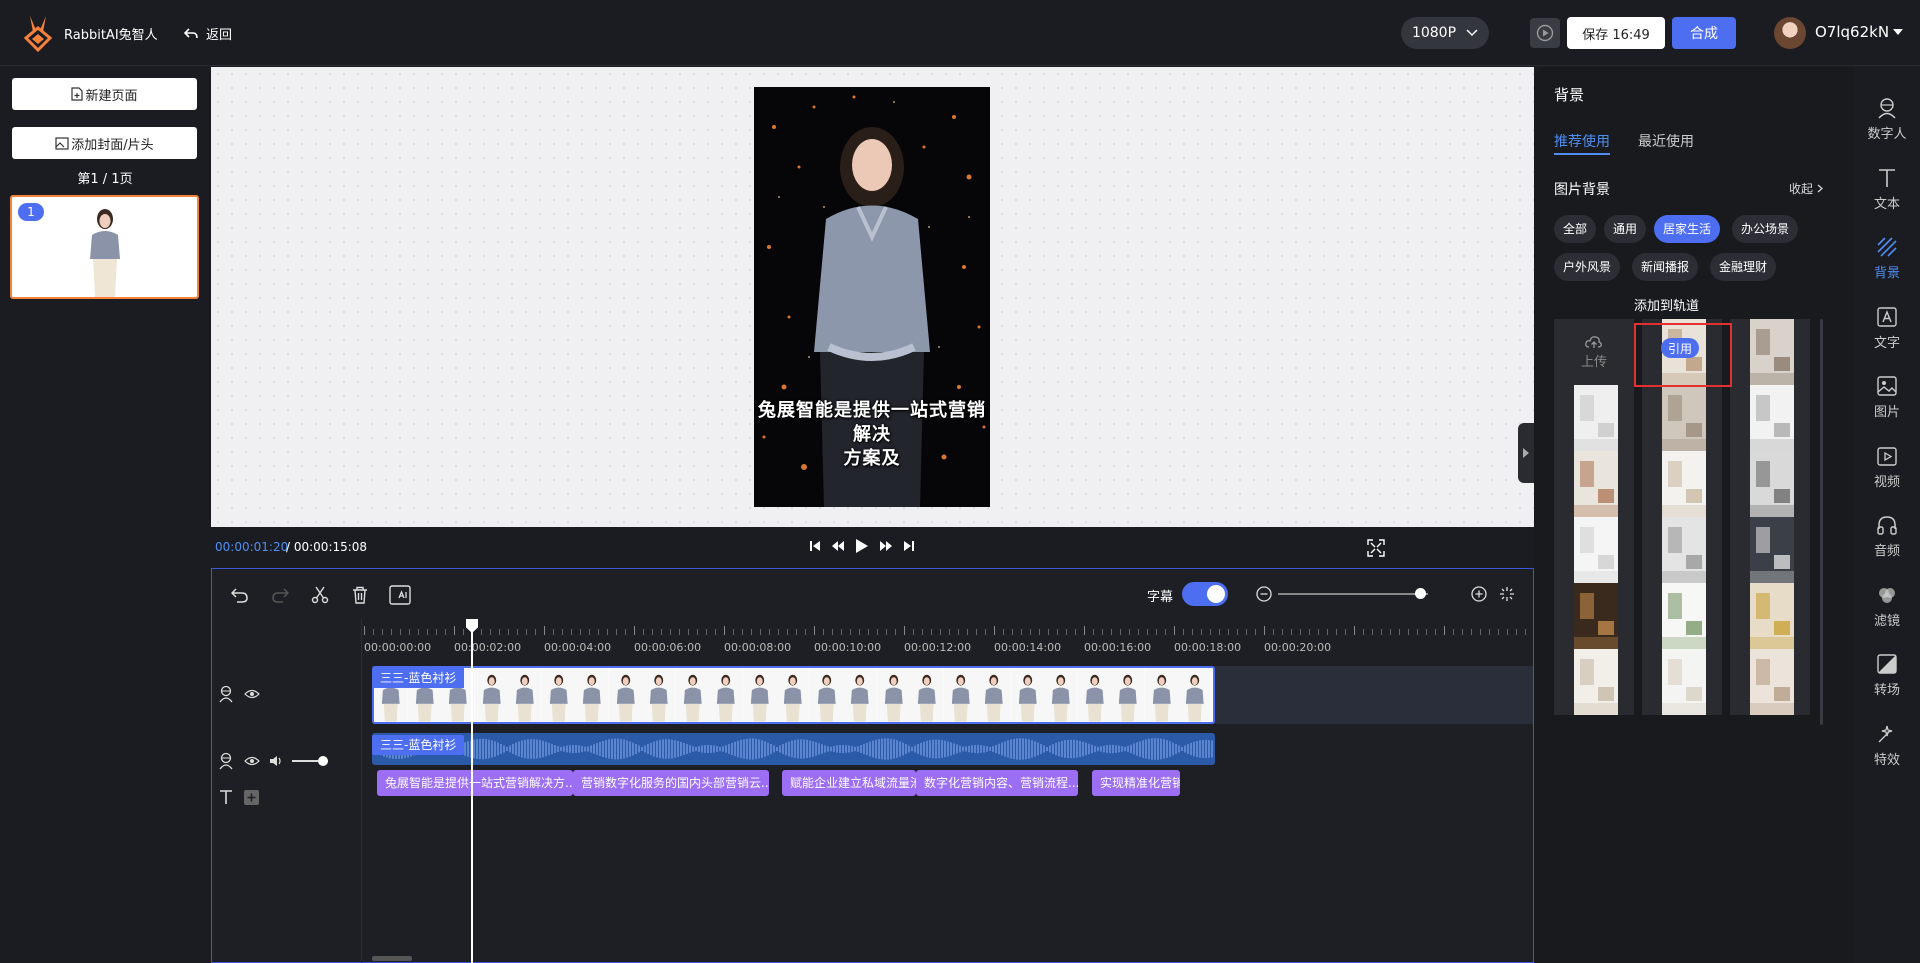  What do you see at coordinates (1765, 229) in the screenshot?
I see `filter-chip-office: 办公场景` at bounding box center [1765, 229].